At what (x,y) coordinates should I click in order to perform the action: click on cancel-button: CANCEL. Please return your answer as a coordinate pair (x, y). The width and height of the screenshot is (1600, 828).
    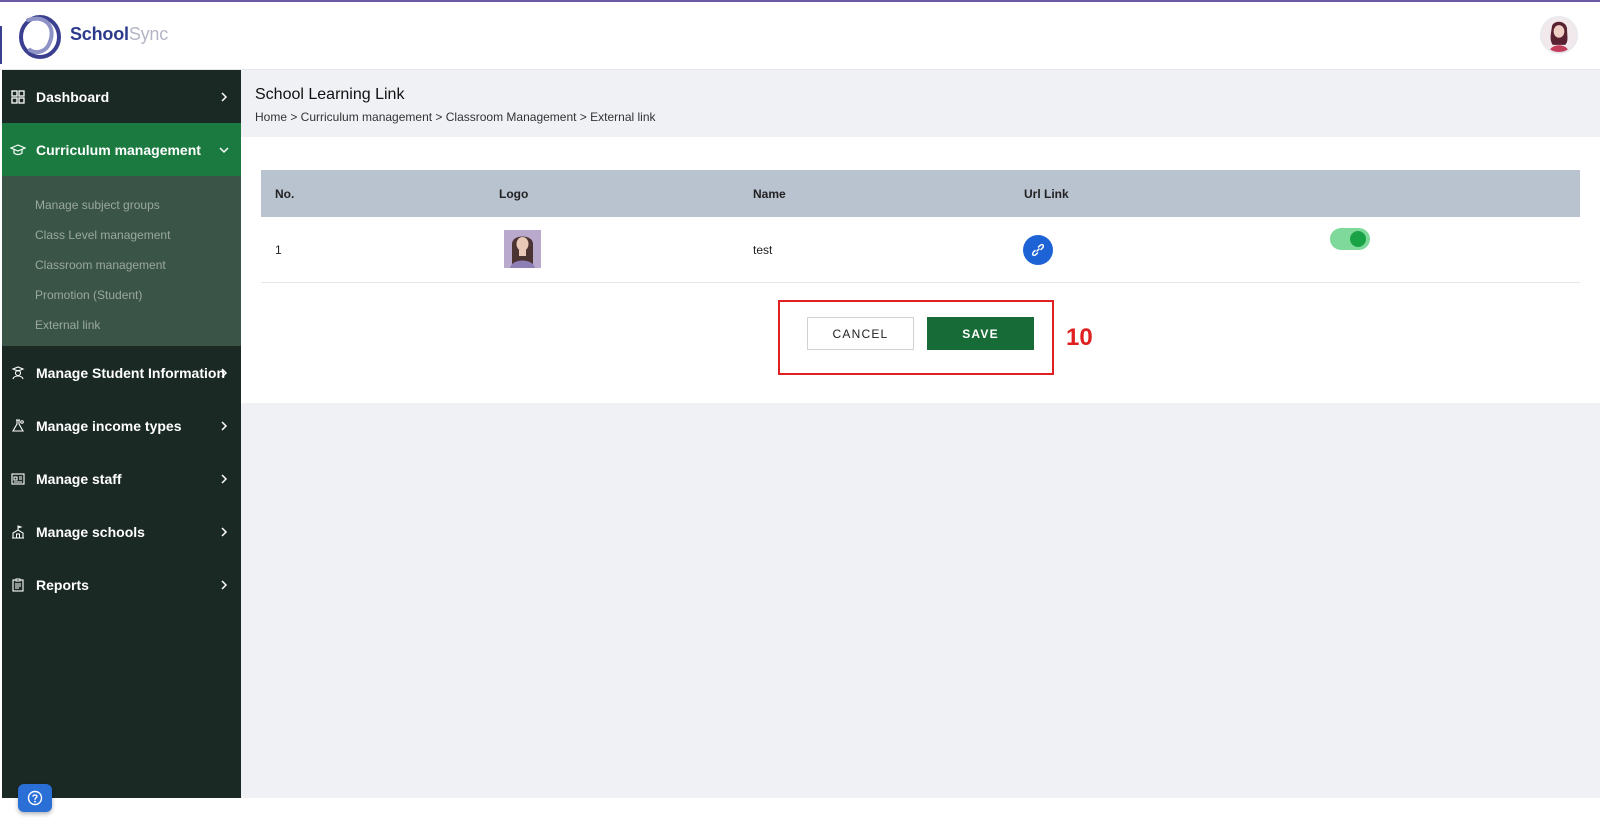
    Looking at the image, I should click on (860, 333).